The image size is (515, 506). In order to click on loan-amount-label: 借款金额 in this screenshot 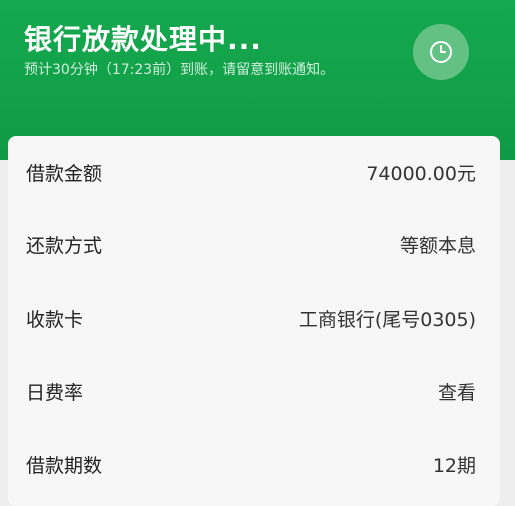, I will do `click(64, 173)`.